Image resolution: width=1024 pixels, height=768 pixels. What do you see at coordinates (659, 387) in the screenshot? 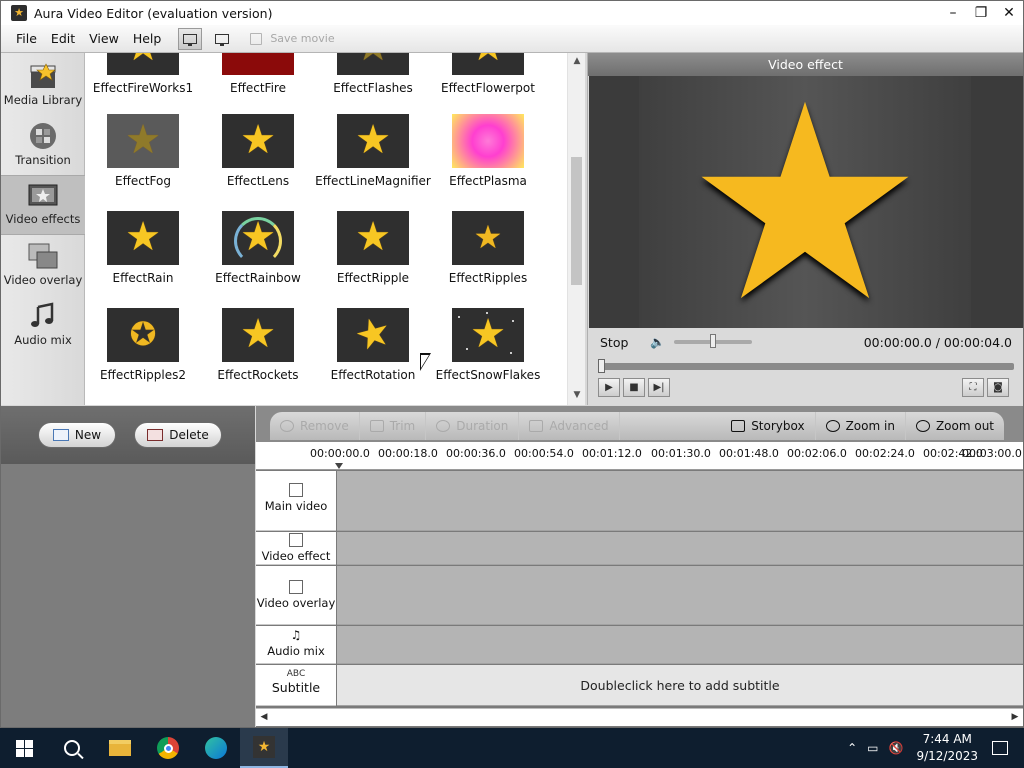
I see `next-frame-icon: ▶|` at bounding box center [659, 387].